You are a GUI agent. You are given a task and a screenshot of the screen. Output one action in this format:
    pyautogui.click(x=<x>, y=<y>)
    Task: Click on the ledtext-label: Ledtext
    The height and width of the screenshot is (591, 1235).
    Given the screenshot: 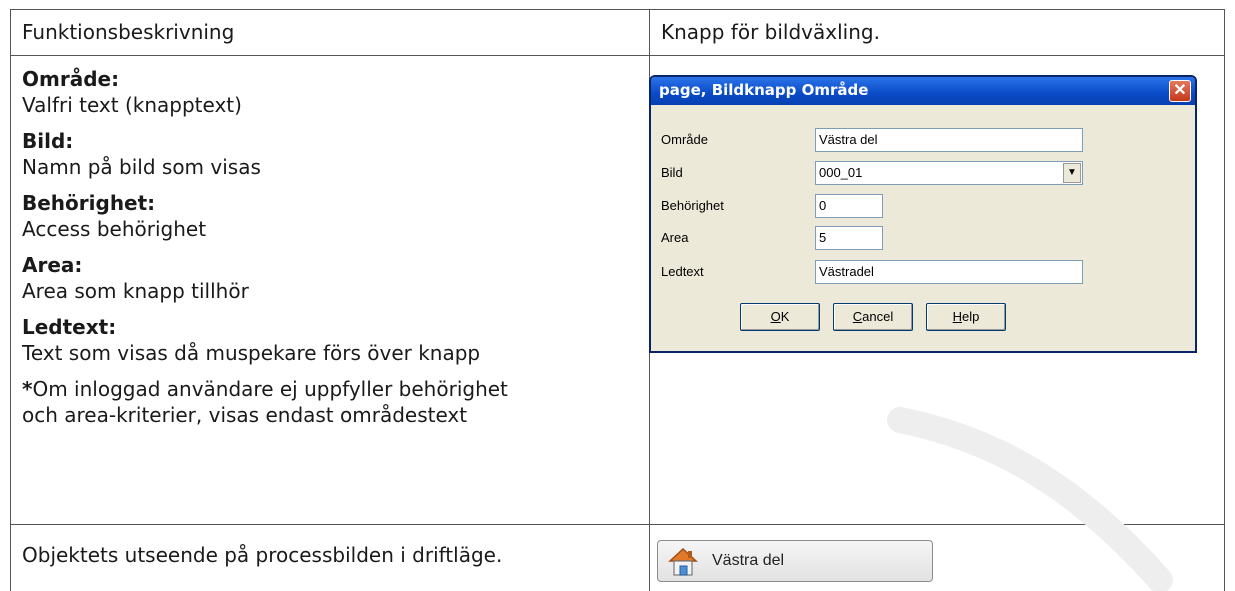 What is the action you would take?
    pyautogui.click(x=682, y=271)
    